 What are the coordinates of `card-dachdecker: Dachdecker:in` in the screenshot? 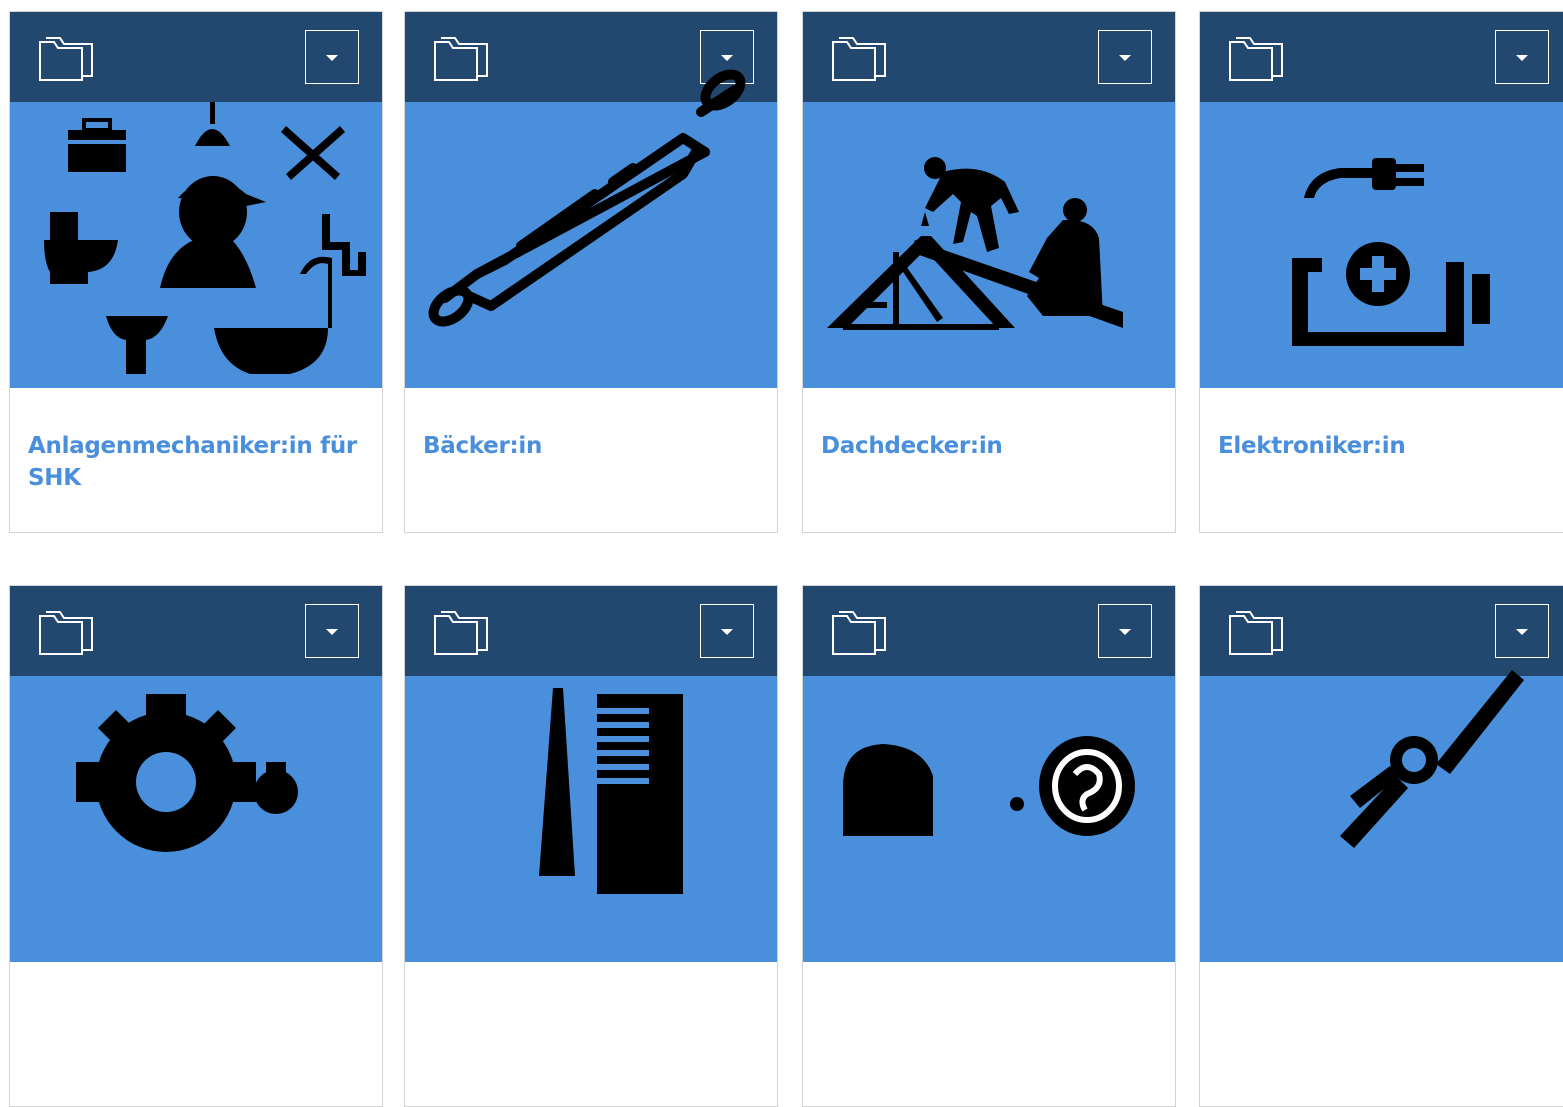 It's located at (989, 272).